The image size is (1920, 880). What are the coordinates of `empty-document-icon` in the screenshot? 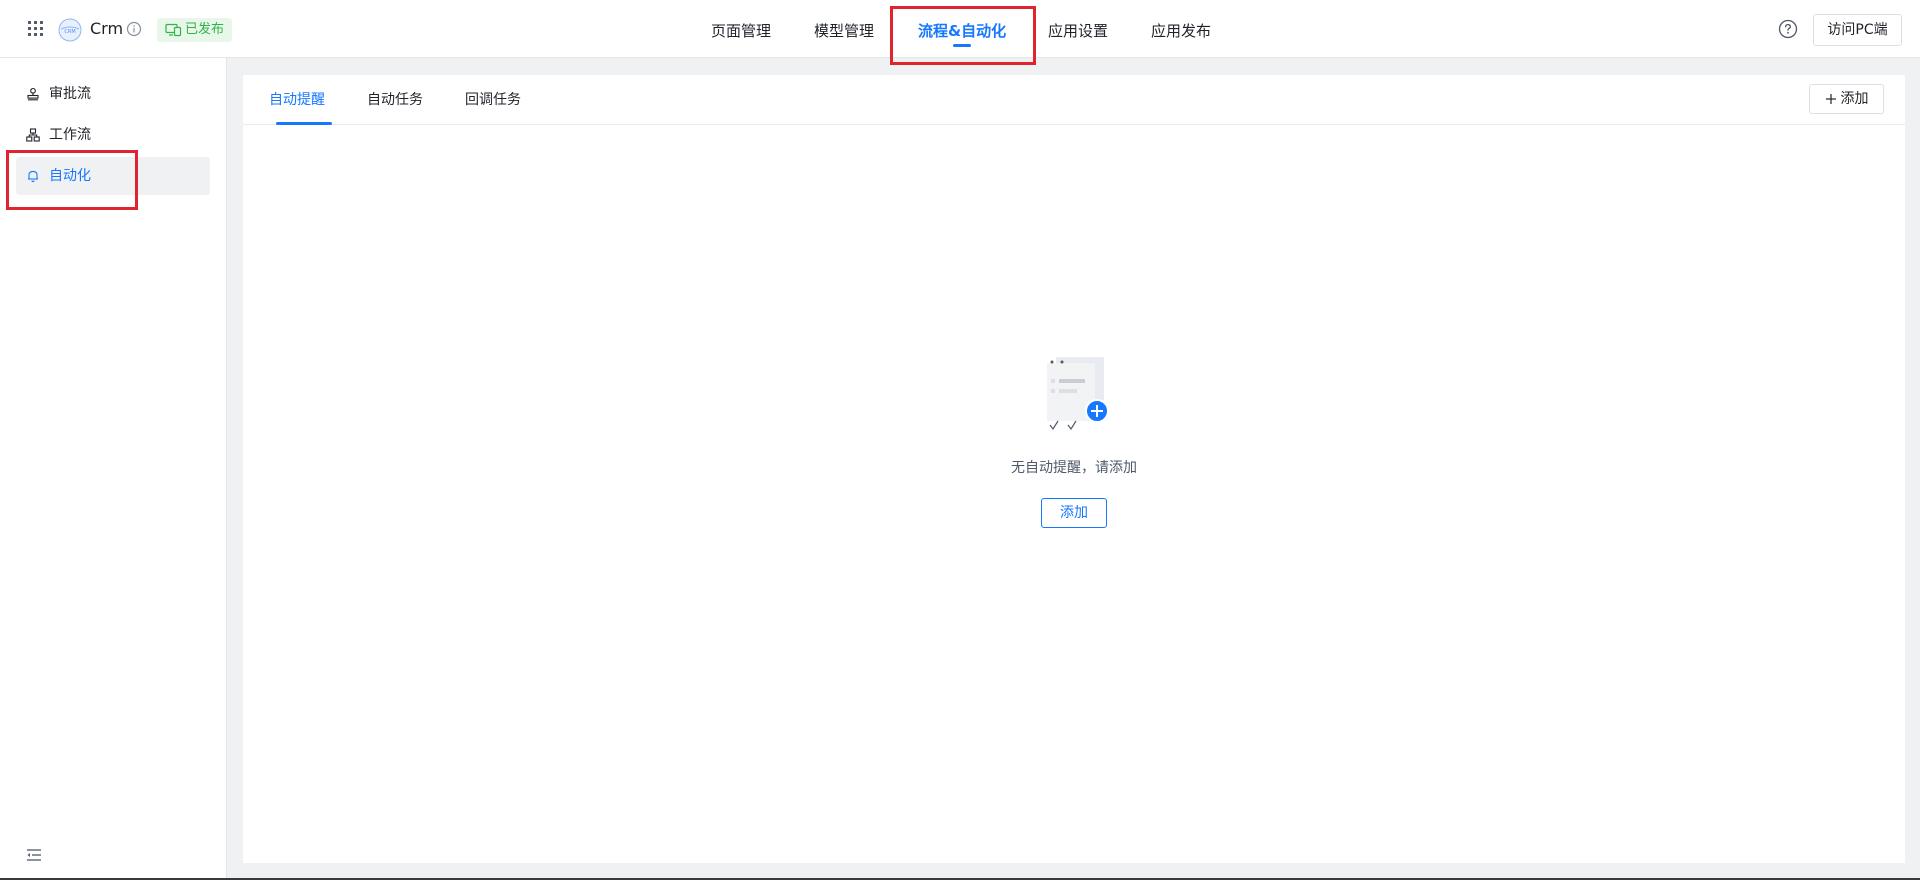 It's located at (1078, 394).